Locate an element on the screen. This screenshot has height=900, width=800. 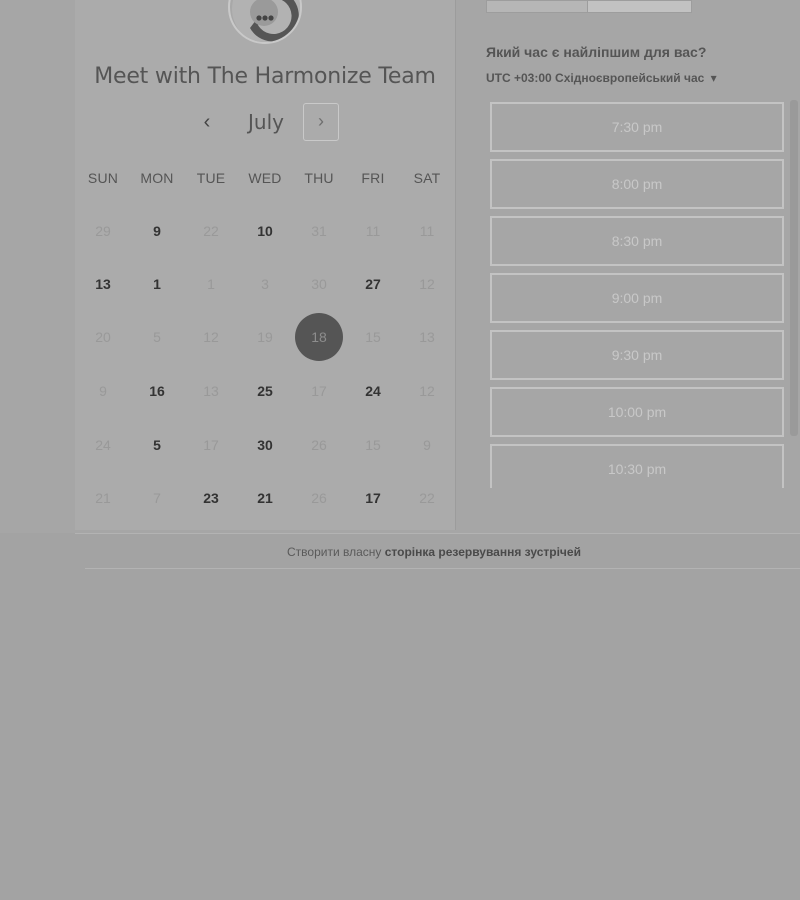
view-toggle is located at coordinates (589, 6).